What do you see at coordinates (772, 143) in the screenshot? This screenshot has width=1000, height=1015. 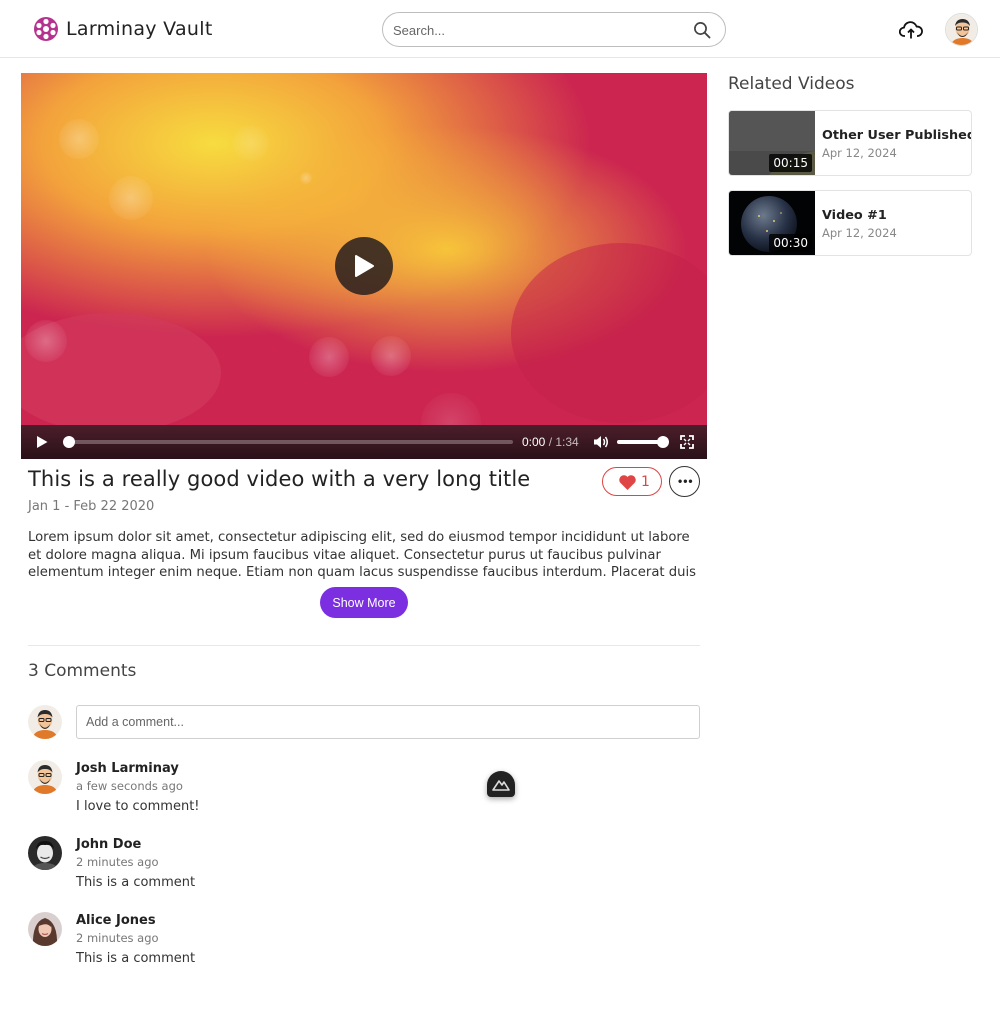 I see `video-thumbnail: 00:15` at bounding box center [772, 143].